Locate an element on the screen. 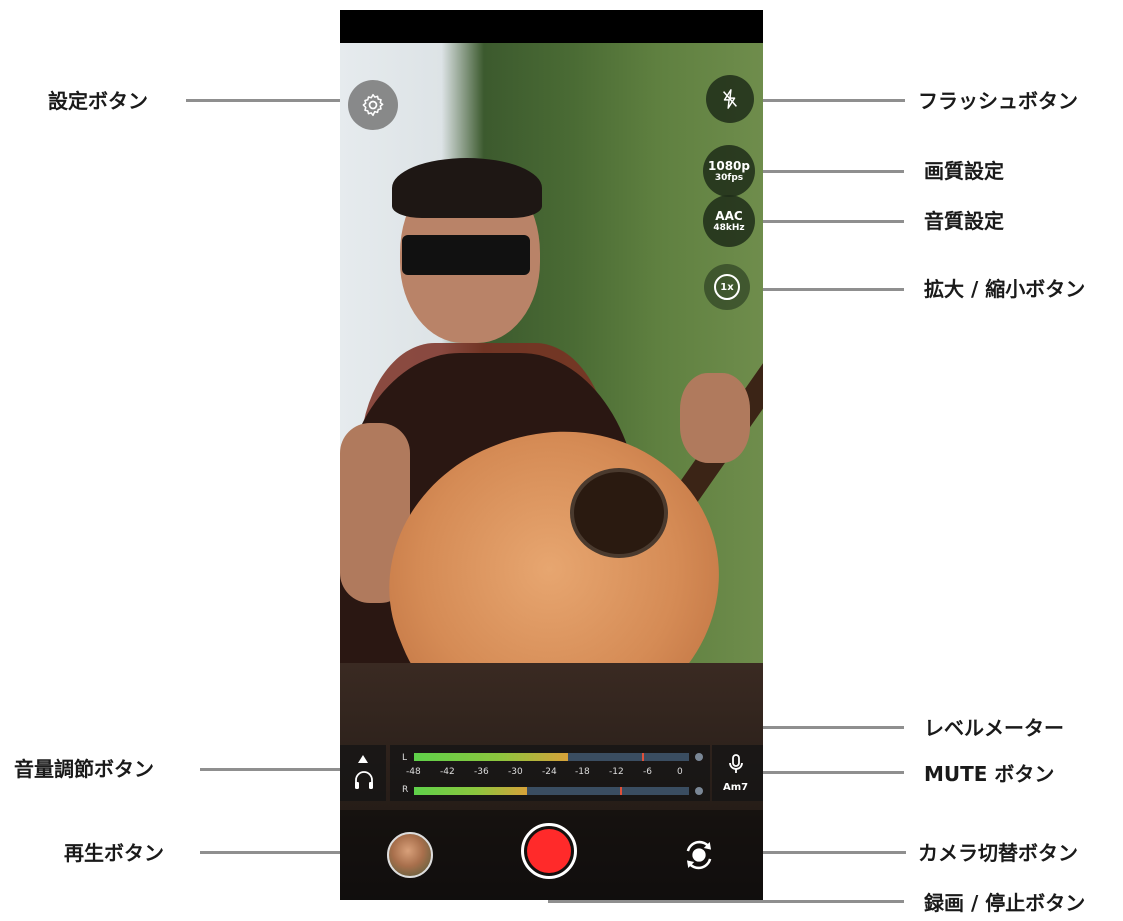 Image resolution: width=1123 pixels, height=921 pixels. level-meter: L R -48 -42 -36 -30 -24 -18 -12 -6 0 is located at coordinates (550, 773).